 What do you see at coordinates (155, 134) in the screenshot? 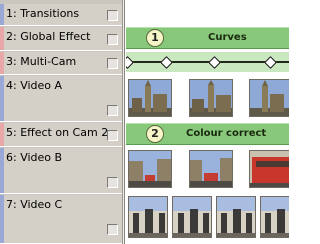
I see `effect-number-badge: 2` at bounding box center [155, 134].